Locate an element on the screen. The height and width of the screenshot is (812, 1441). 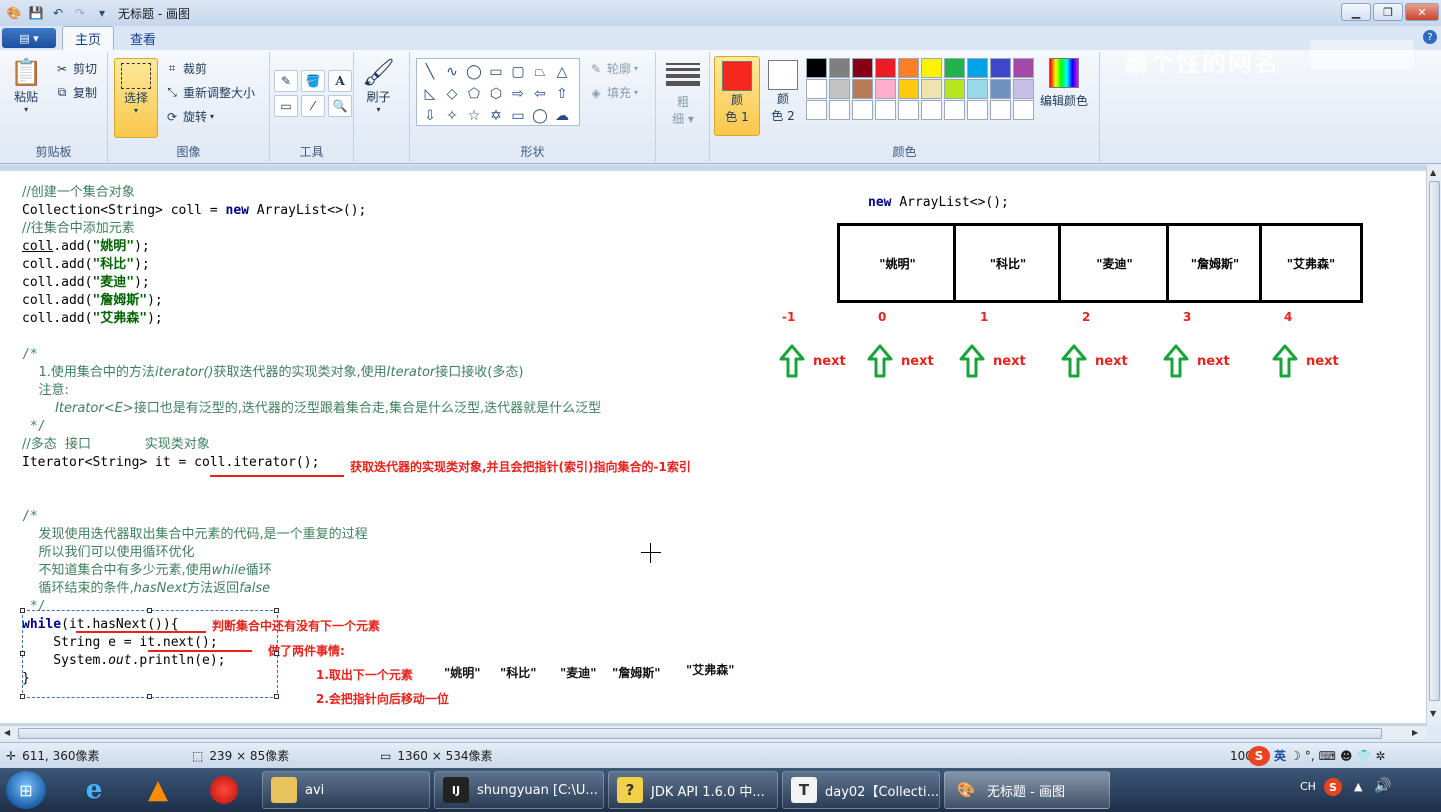
volume-icon: 🔊 is located at coordinates (1382, 786).